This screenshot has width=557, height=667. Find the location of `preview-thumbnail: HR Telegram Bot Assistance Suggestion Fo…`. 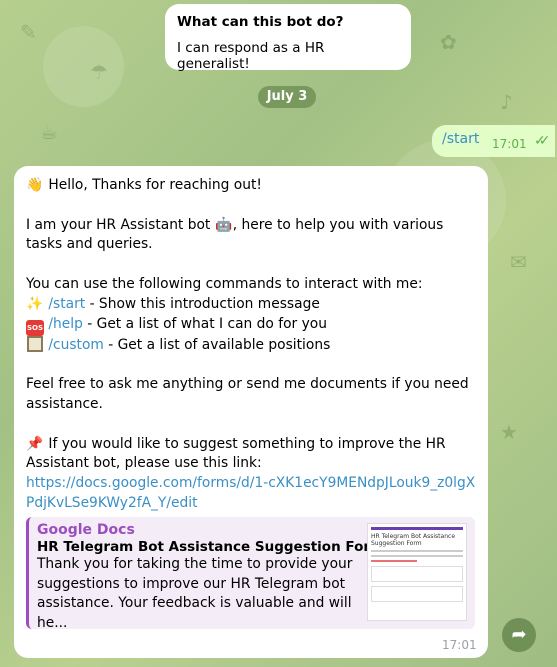

preview-thumbnail: HR Telegram Bot Assistance Suggestion Fo… is located at coordinates (417, 572).